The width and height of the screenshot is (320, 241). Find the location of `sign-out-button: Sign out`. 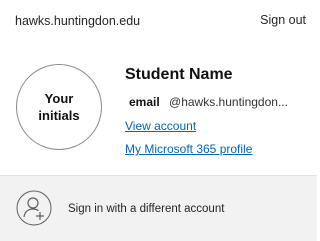

sign-out-button: Sign out is located at coordinates (283, 20).